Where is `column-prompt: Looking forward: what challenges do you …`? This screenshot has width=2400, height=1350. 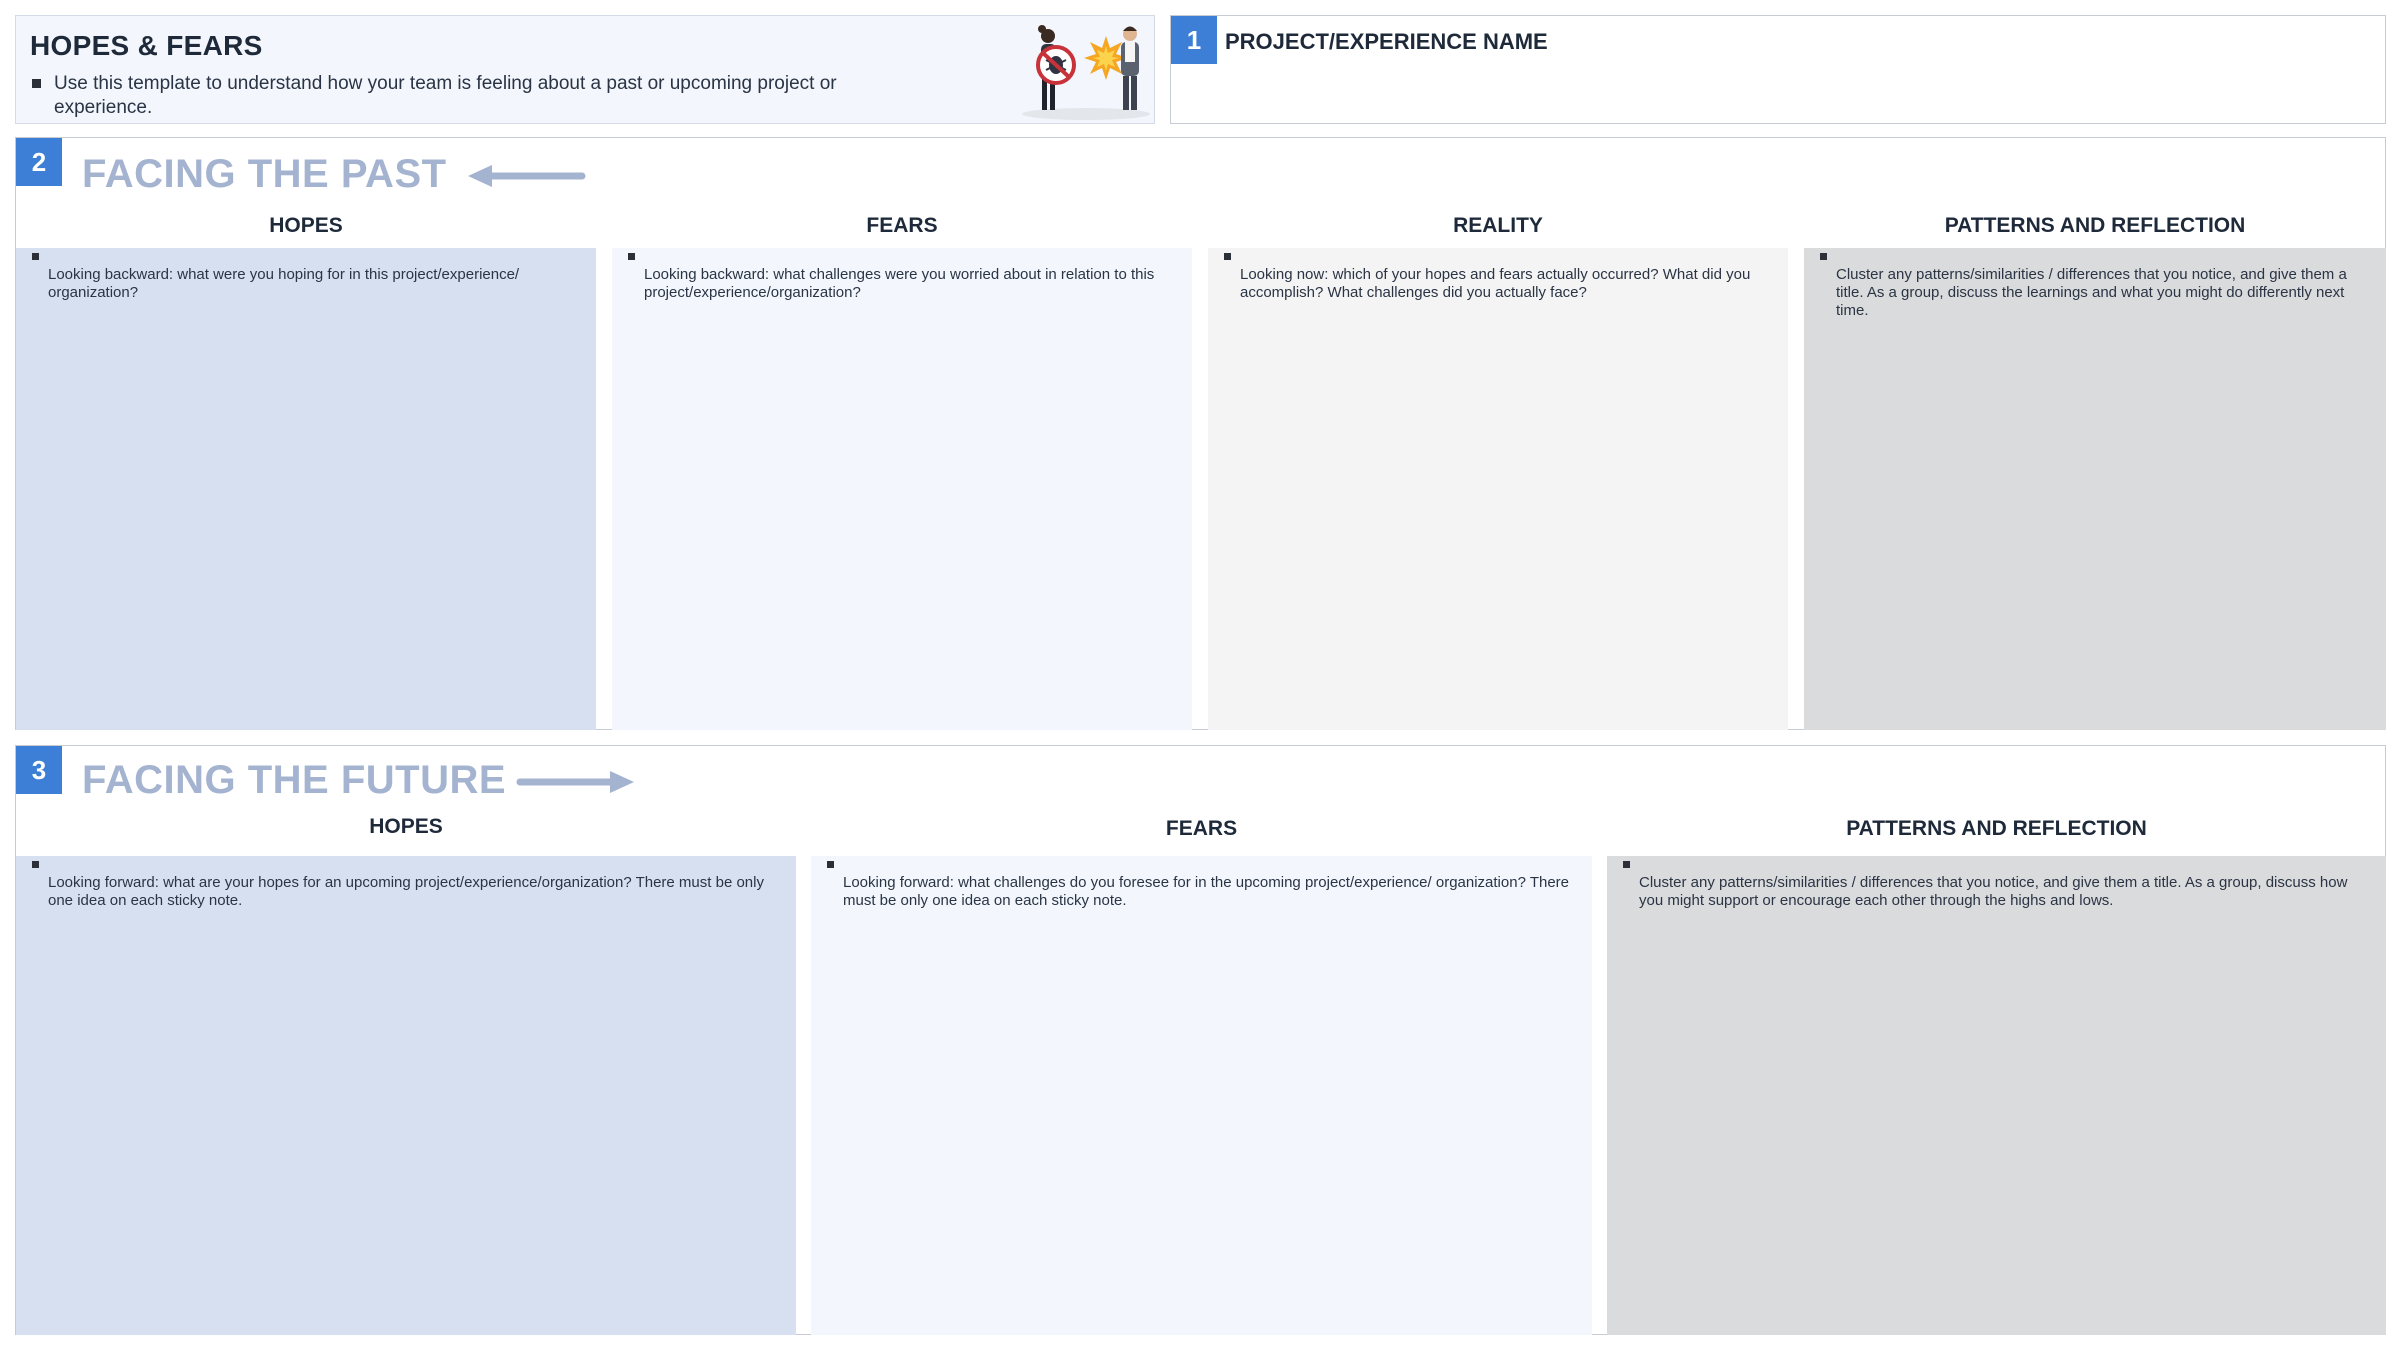
column-prompt: Looking forward: what challenges do you … is located at coordinates (1206, 891).